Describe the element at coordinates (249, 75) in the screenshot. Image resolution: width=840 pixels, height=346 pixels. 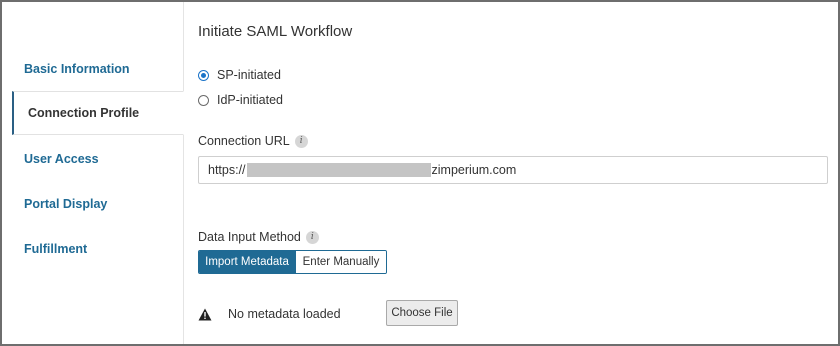
I see `radio-label: SP-initiated` at that location.